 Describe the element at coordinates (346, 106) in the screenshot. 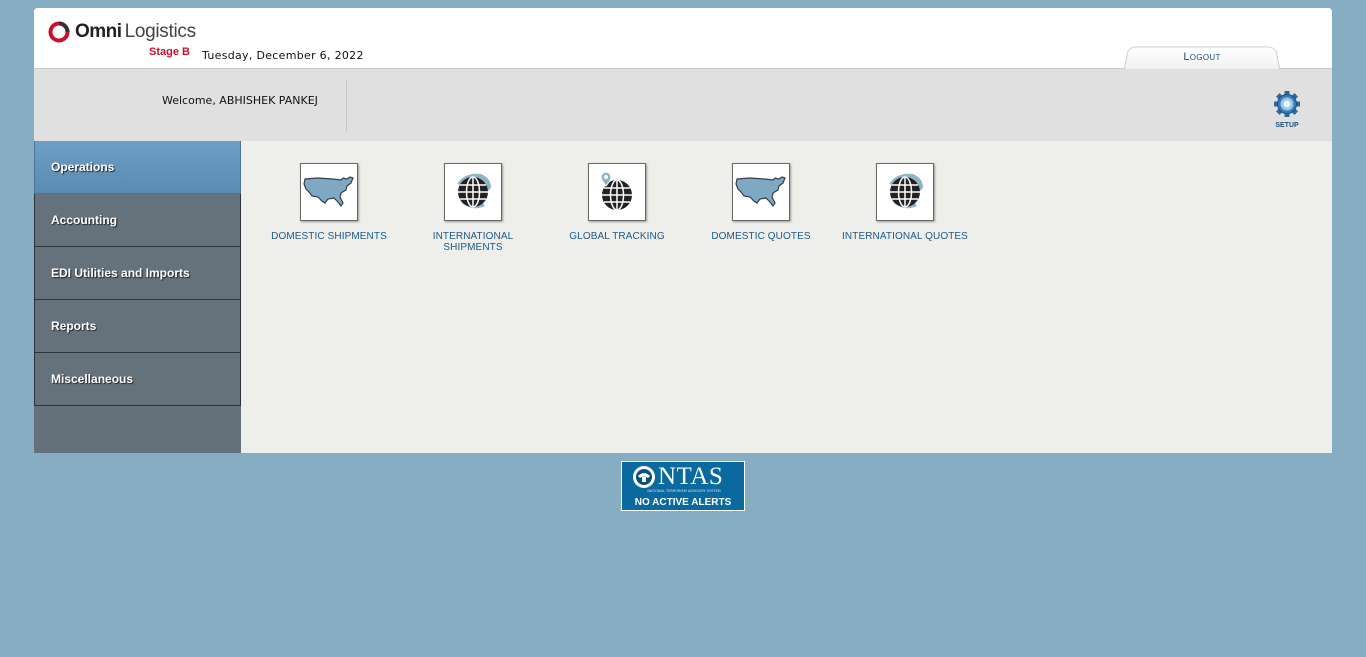

I see `divider` at that location.